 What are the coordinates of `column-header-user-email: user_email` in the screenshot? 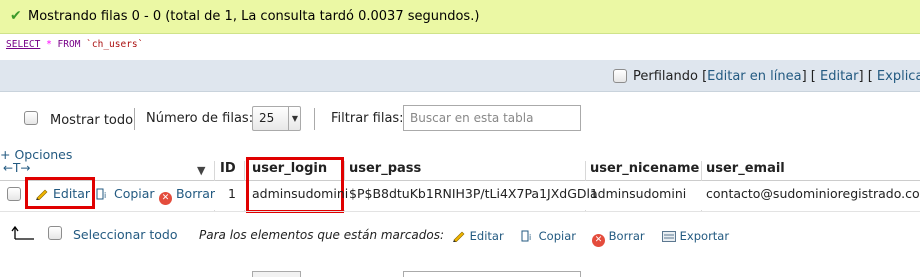 It's located at (745, 168).